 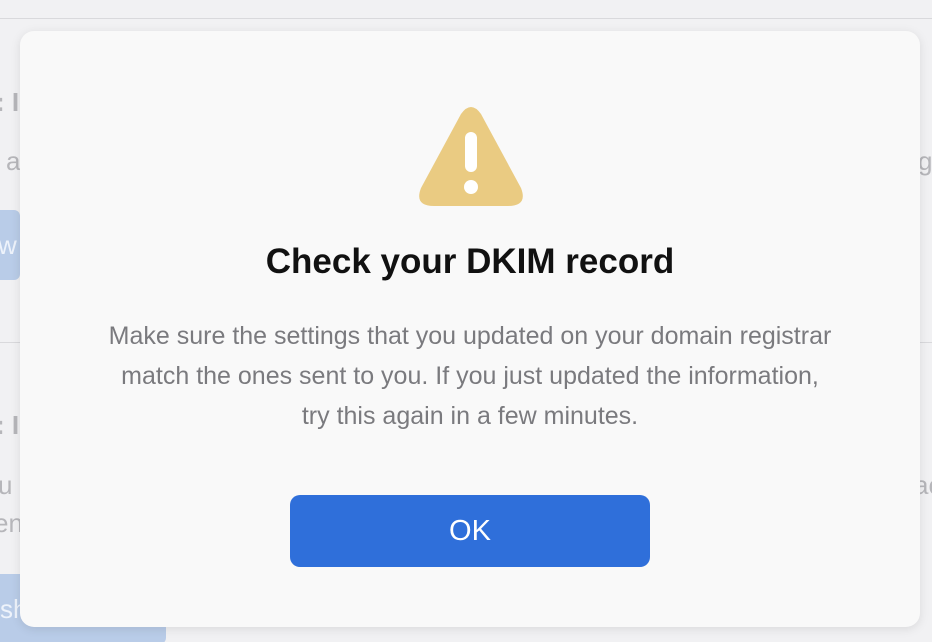 I want to click on warning-triangle-icon, so click(x=471, y=156).